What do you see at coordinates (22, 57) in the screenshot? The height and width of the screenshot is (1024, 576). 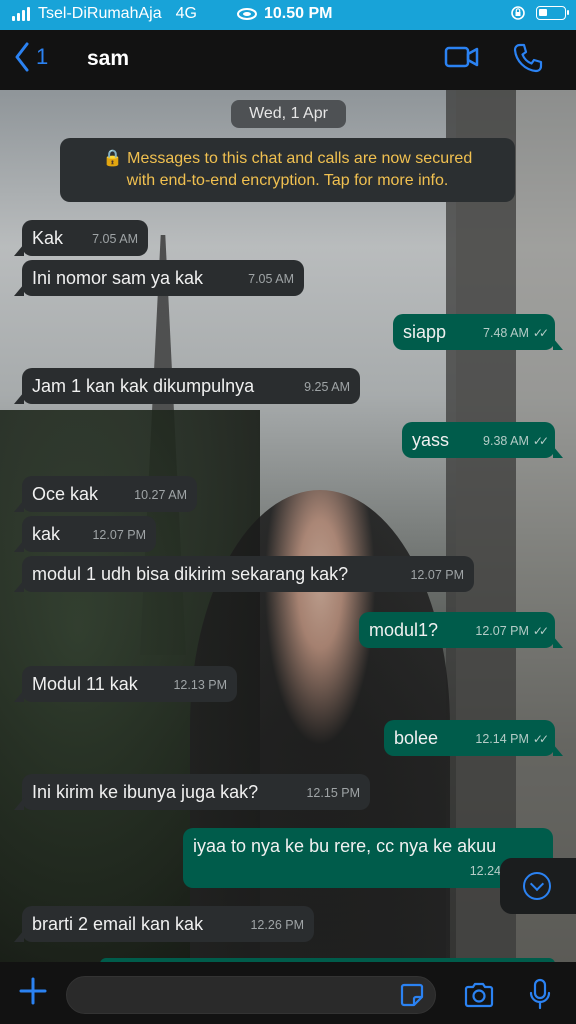 I see `back-chevron-icon` at bounding box center [22, 57].